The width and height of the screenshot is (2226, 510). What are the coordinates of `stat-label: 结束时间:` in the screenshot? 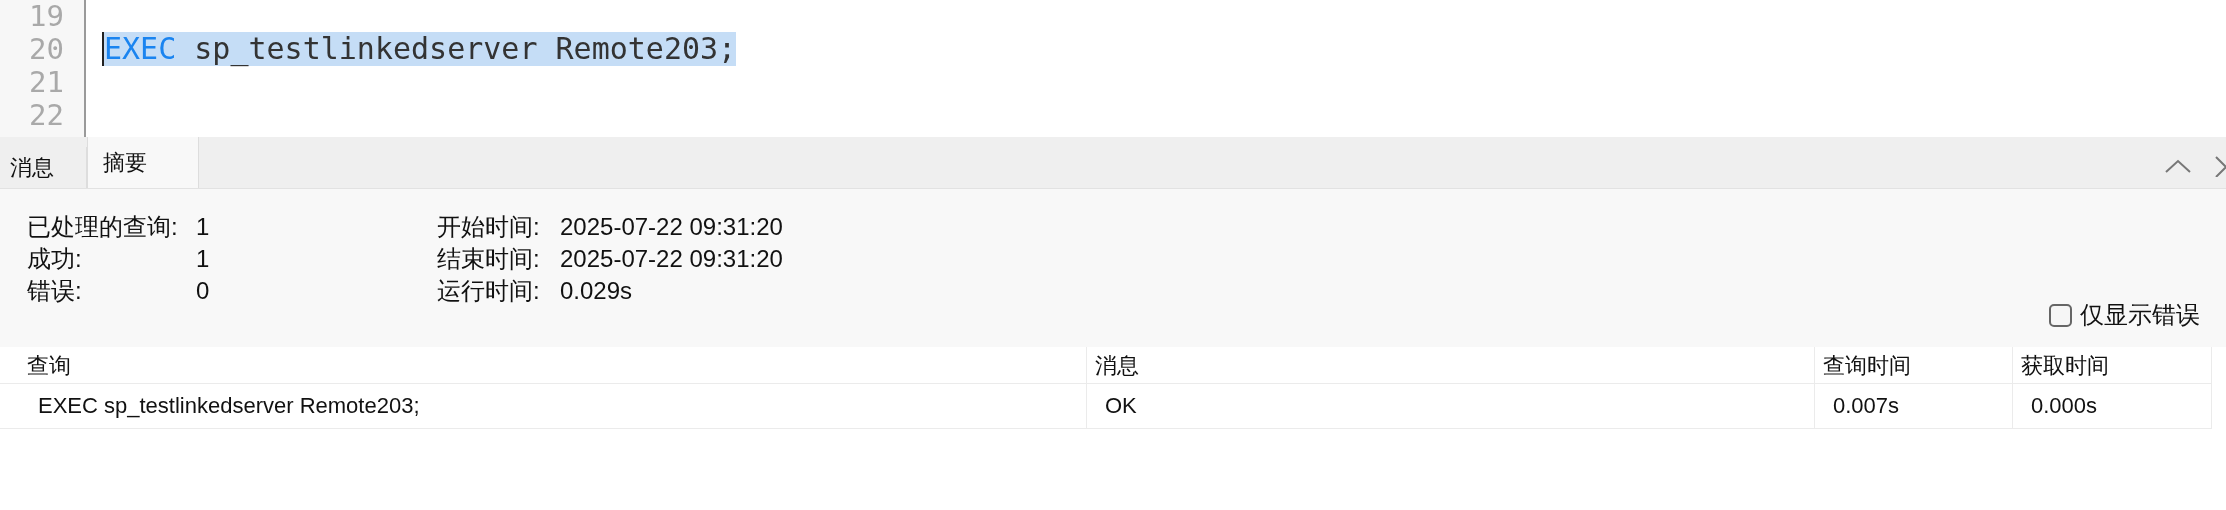 It's located at (489, 259).